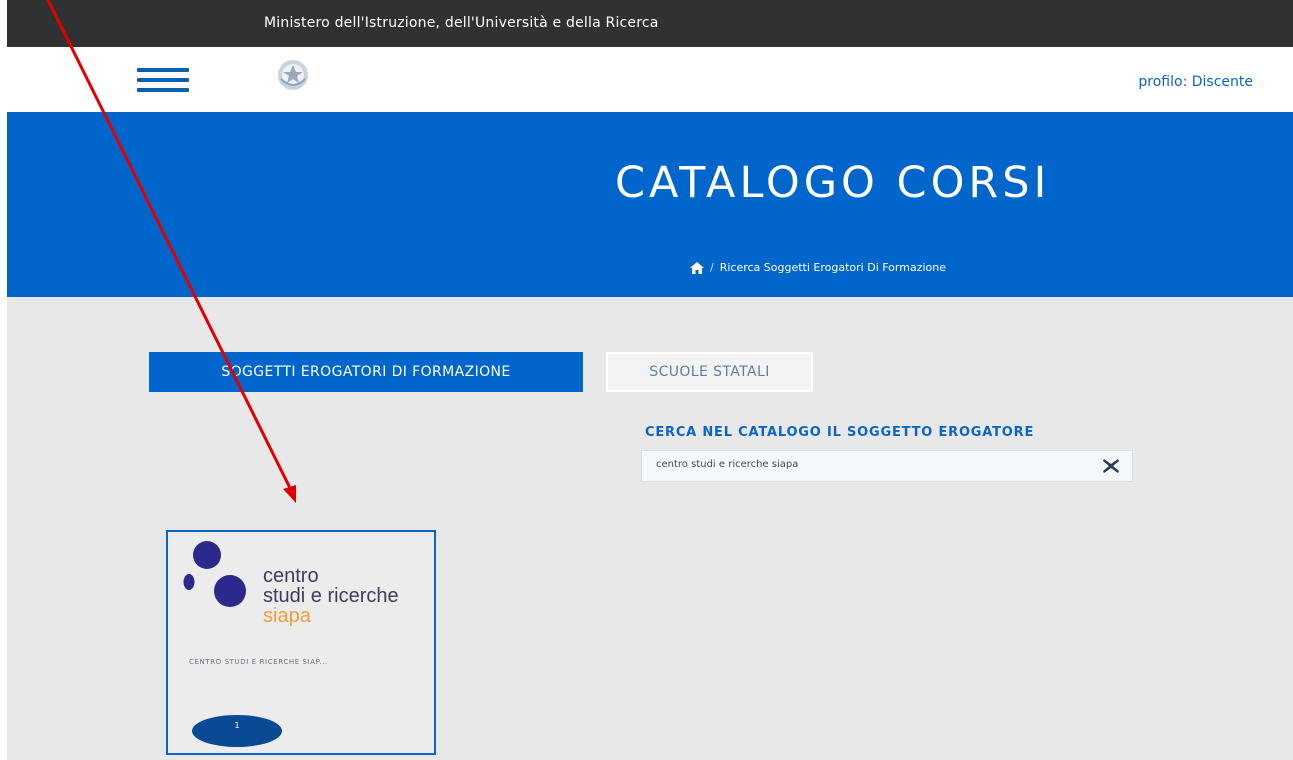 The image size is (1293, 760). Describe the element at coordinates (866, 464) in the screenshot. I see `search-input` at that location.